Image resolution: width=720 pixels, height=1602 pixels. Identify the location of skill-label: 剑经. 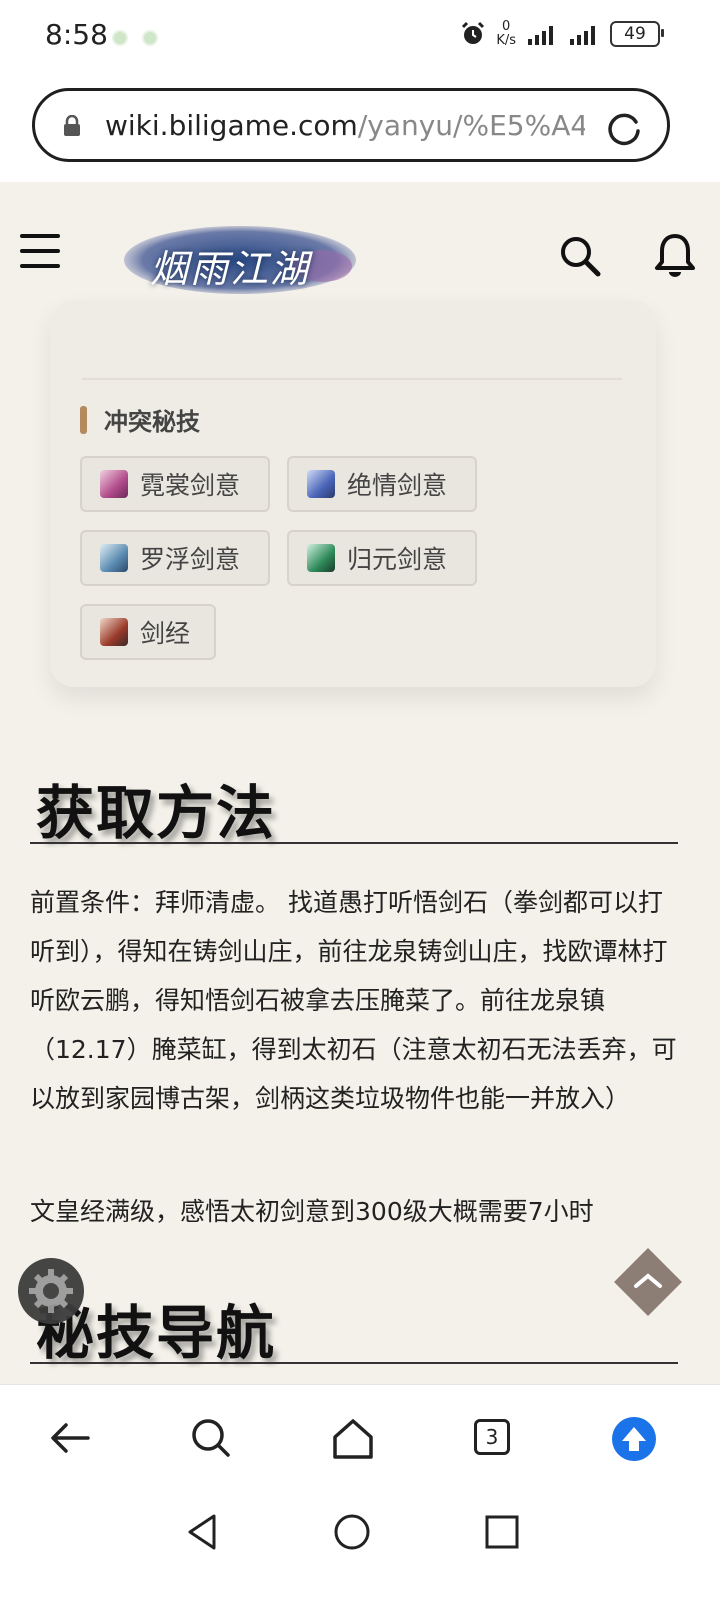
(165, 633).